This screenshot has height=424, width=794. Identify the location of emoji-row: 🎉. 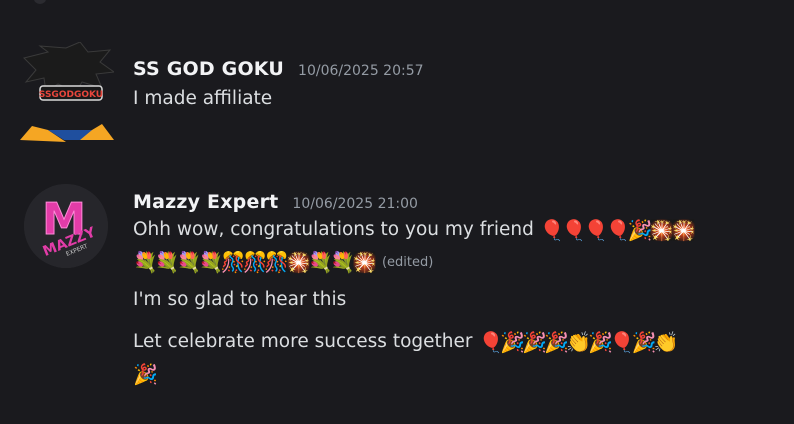
(145, 374).